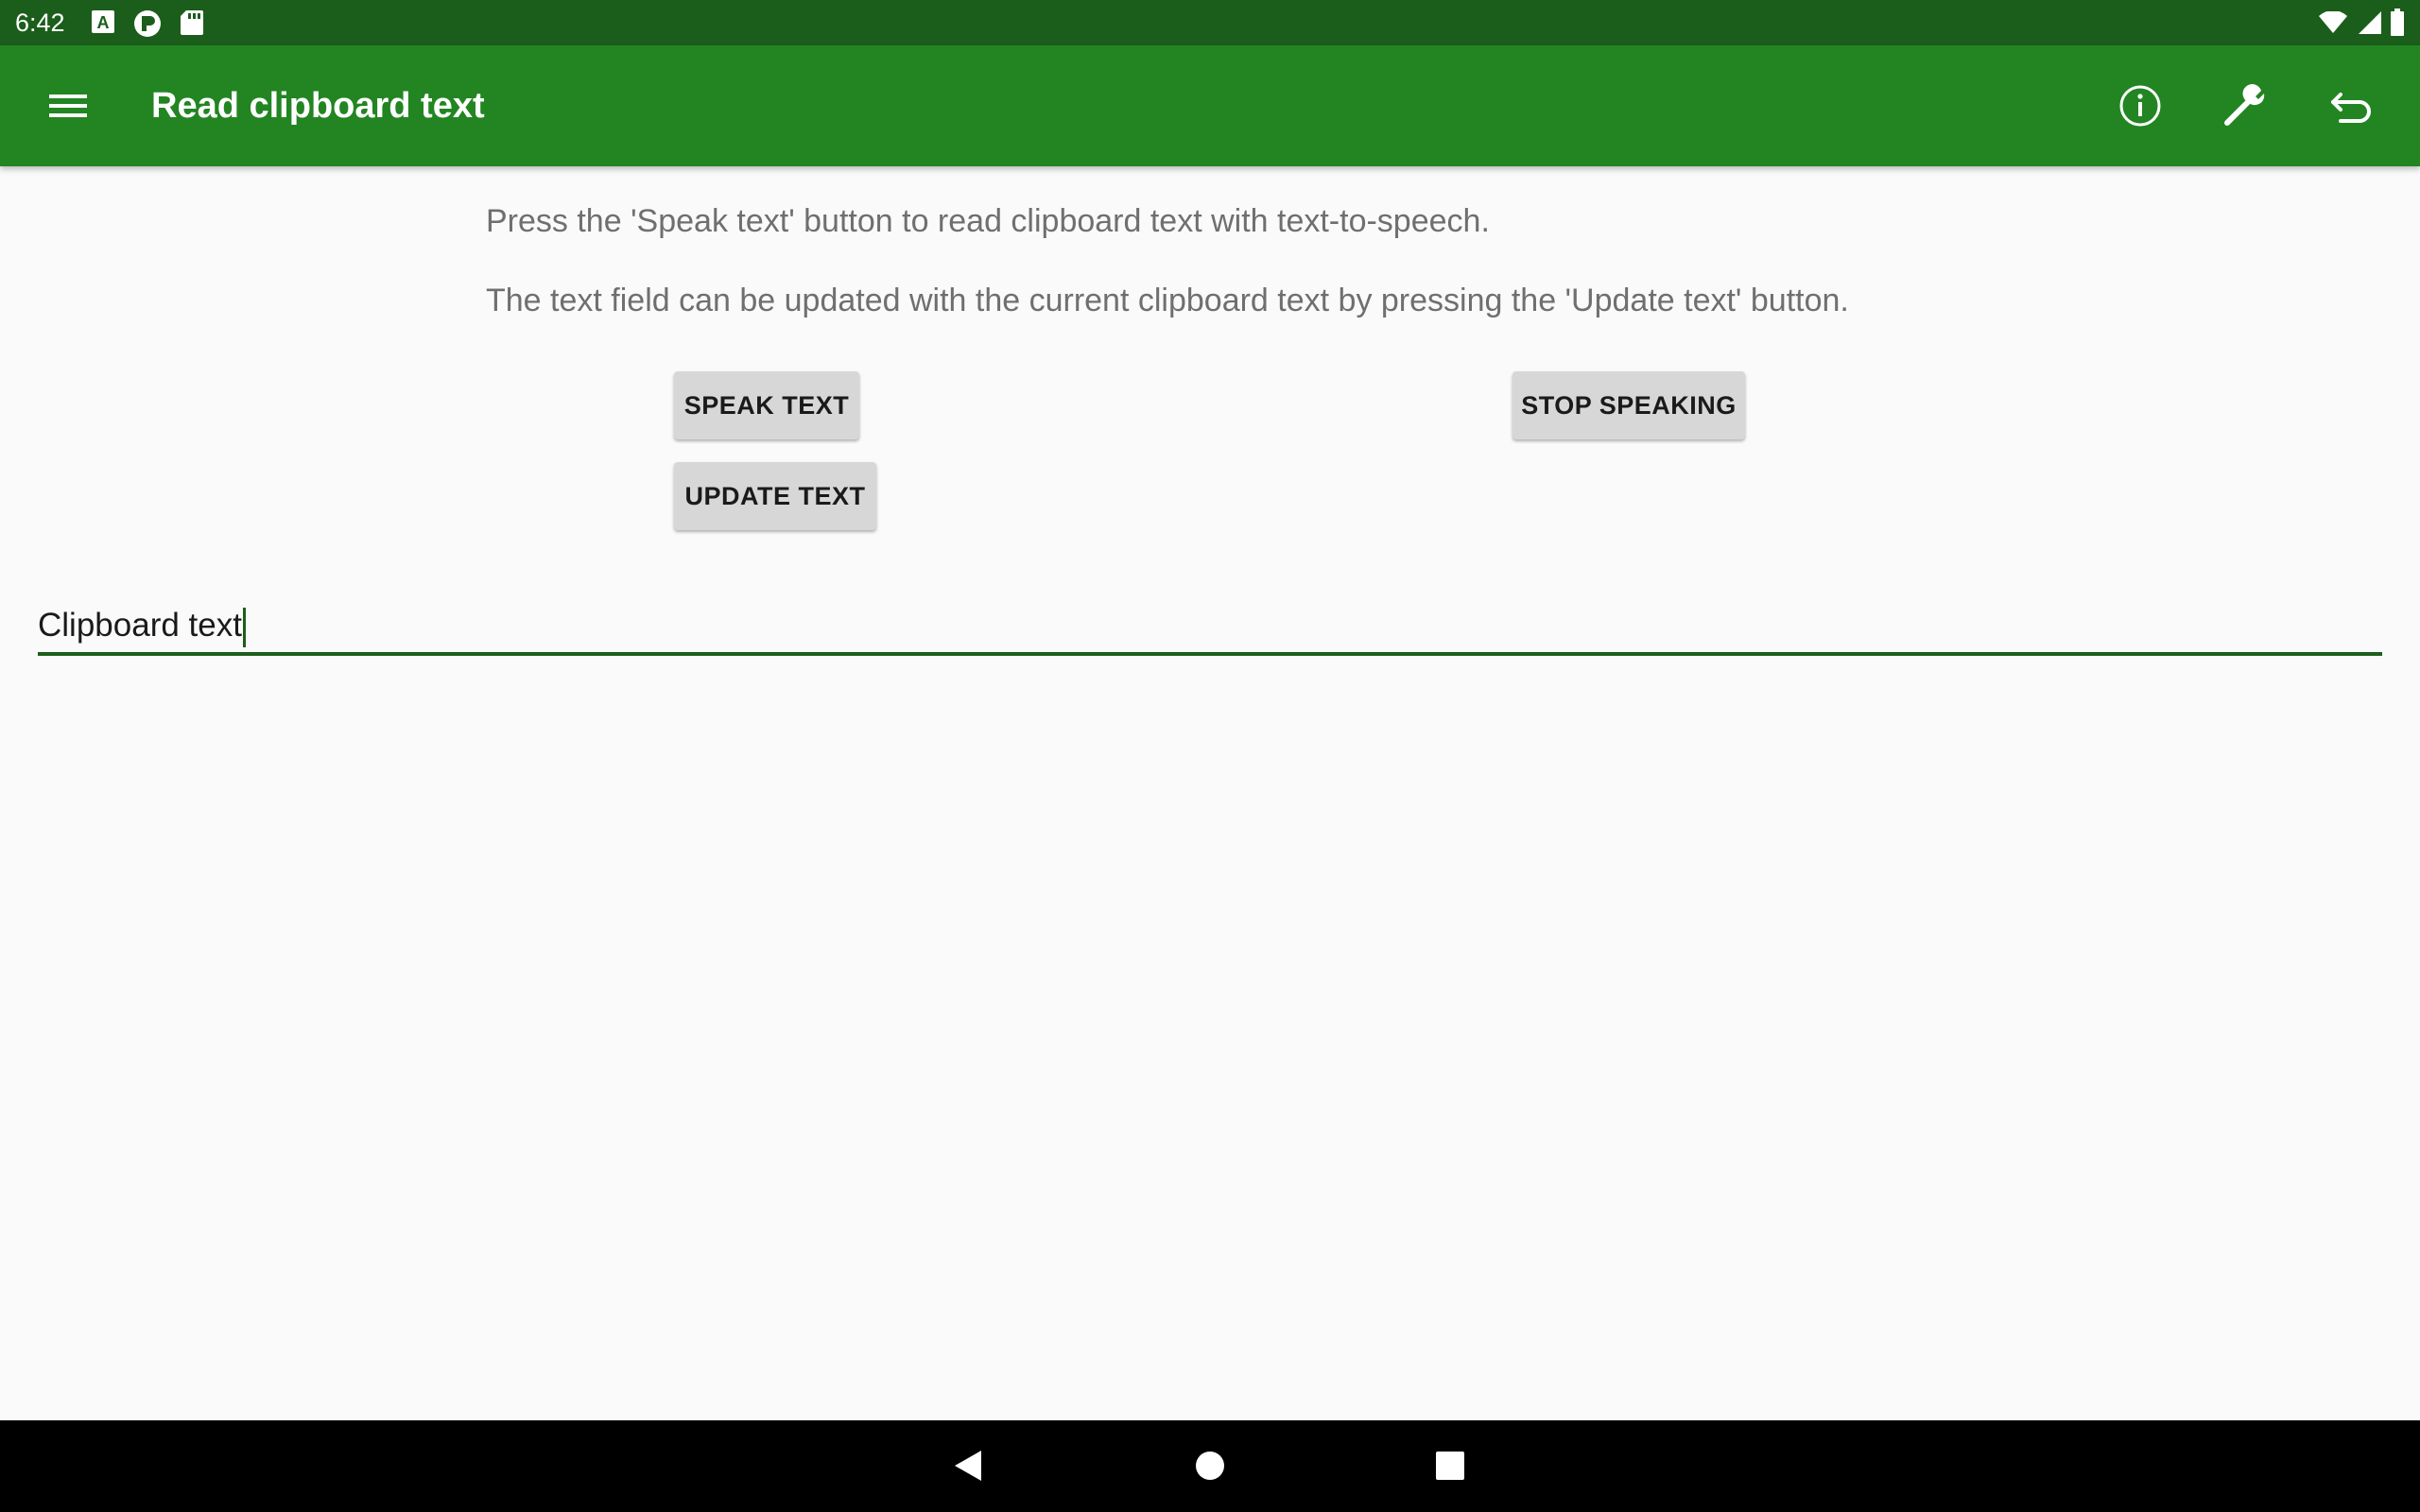 The height and width of the screenshot is (1512, 2420). I want to click on undo-icon, so click(2352, 106).